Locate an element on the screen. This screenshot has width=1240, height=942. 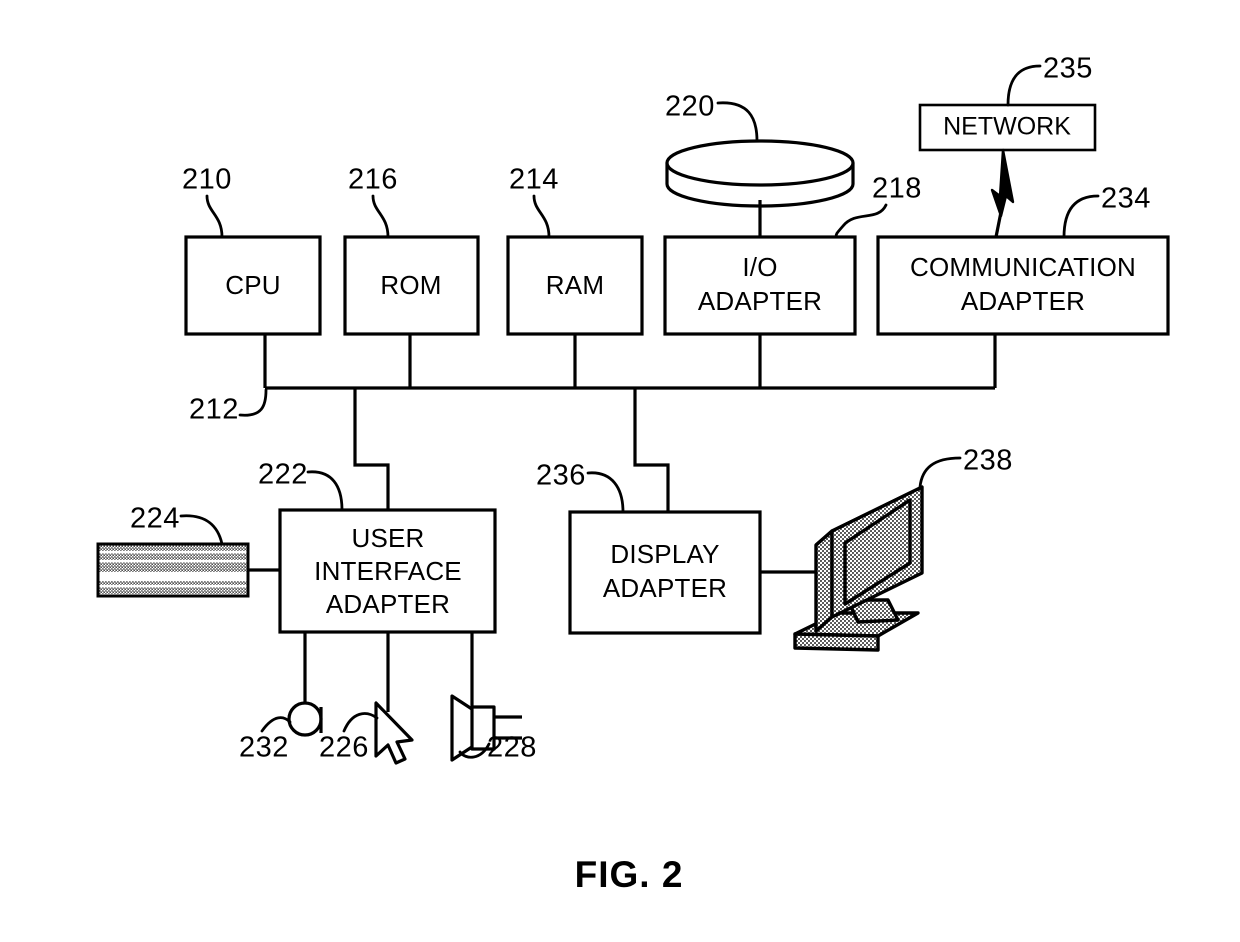
display-adapter-label-line2: ADAPTER is located at coordinates (665, 588).